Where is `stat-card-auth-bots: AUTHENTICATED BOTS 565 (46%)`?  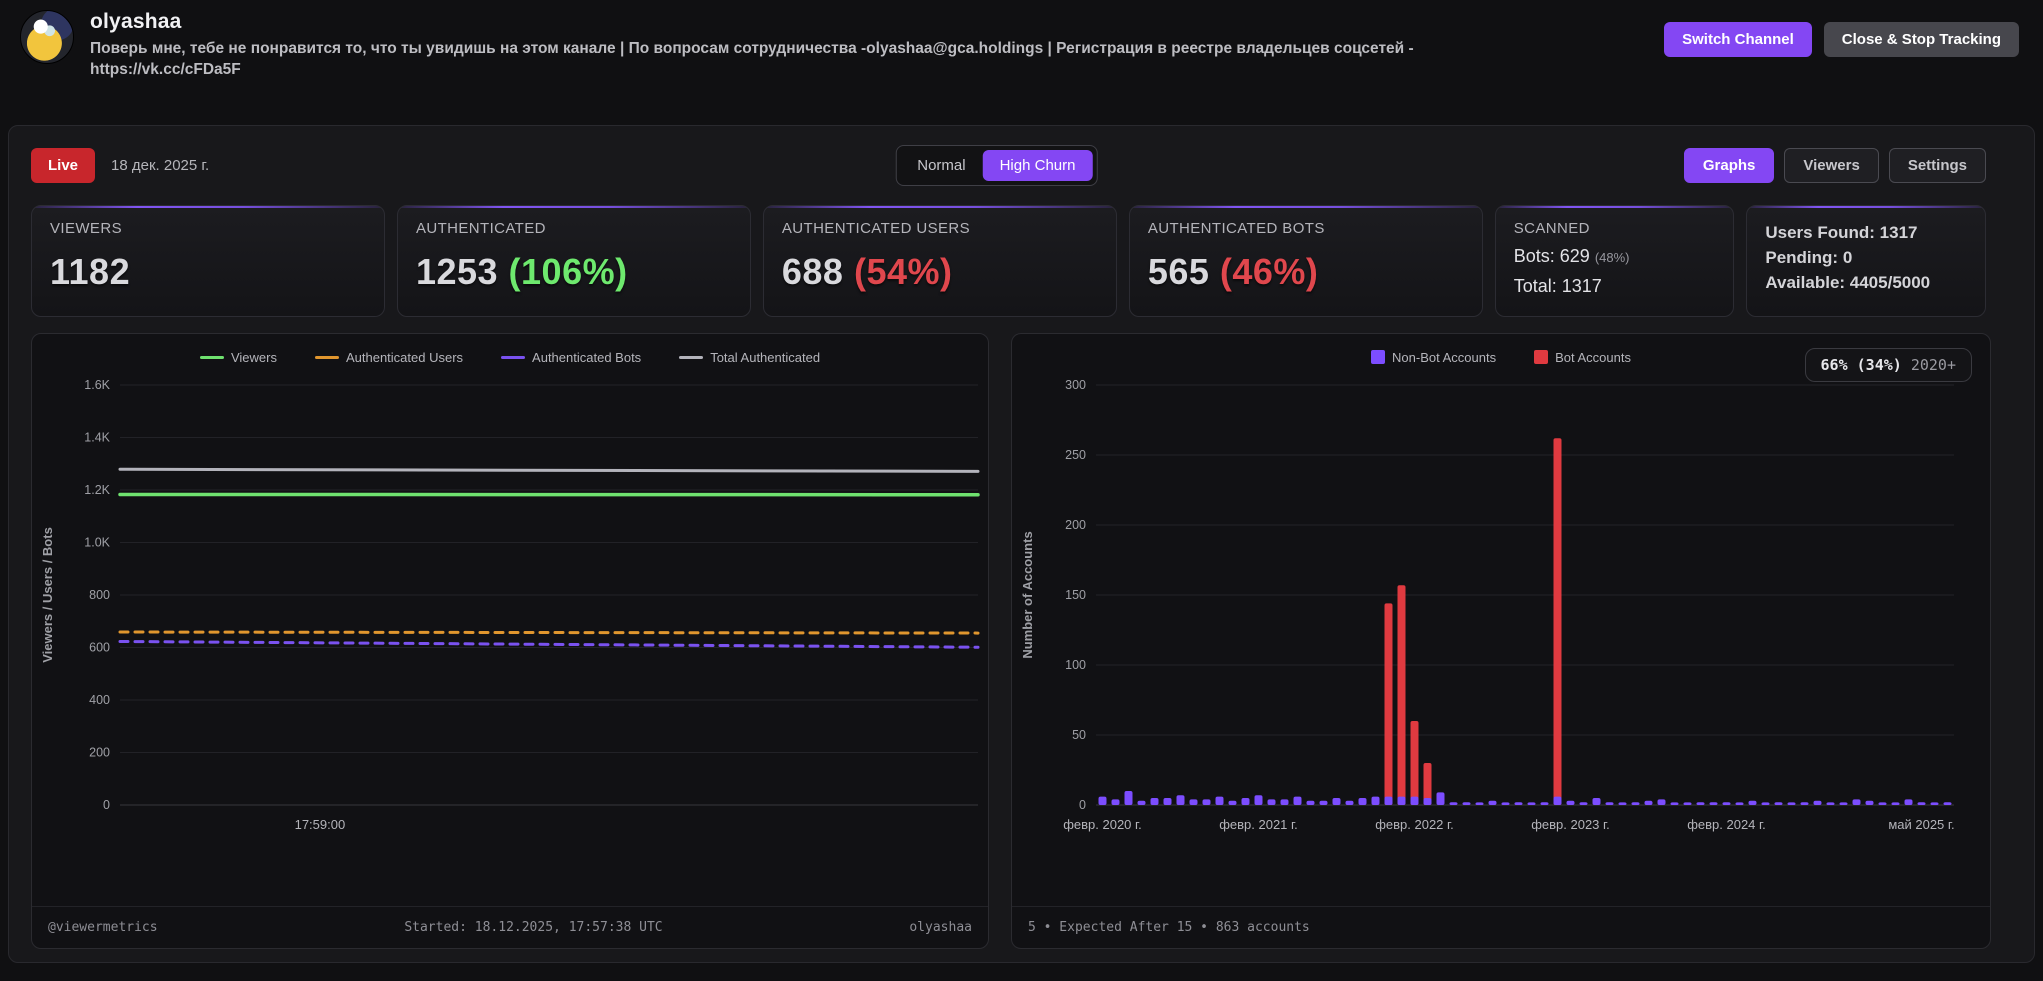 stat-card-auth-bots: AUTHENTICATED BOTS 565 (46%) is located at coordinates (1305, 260).